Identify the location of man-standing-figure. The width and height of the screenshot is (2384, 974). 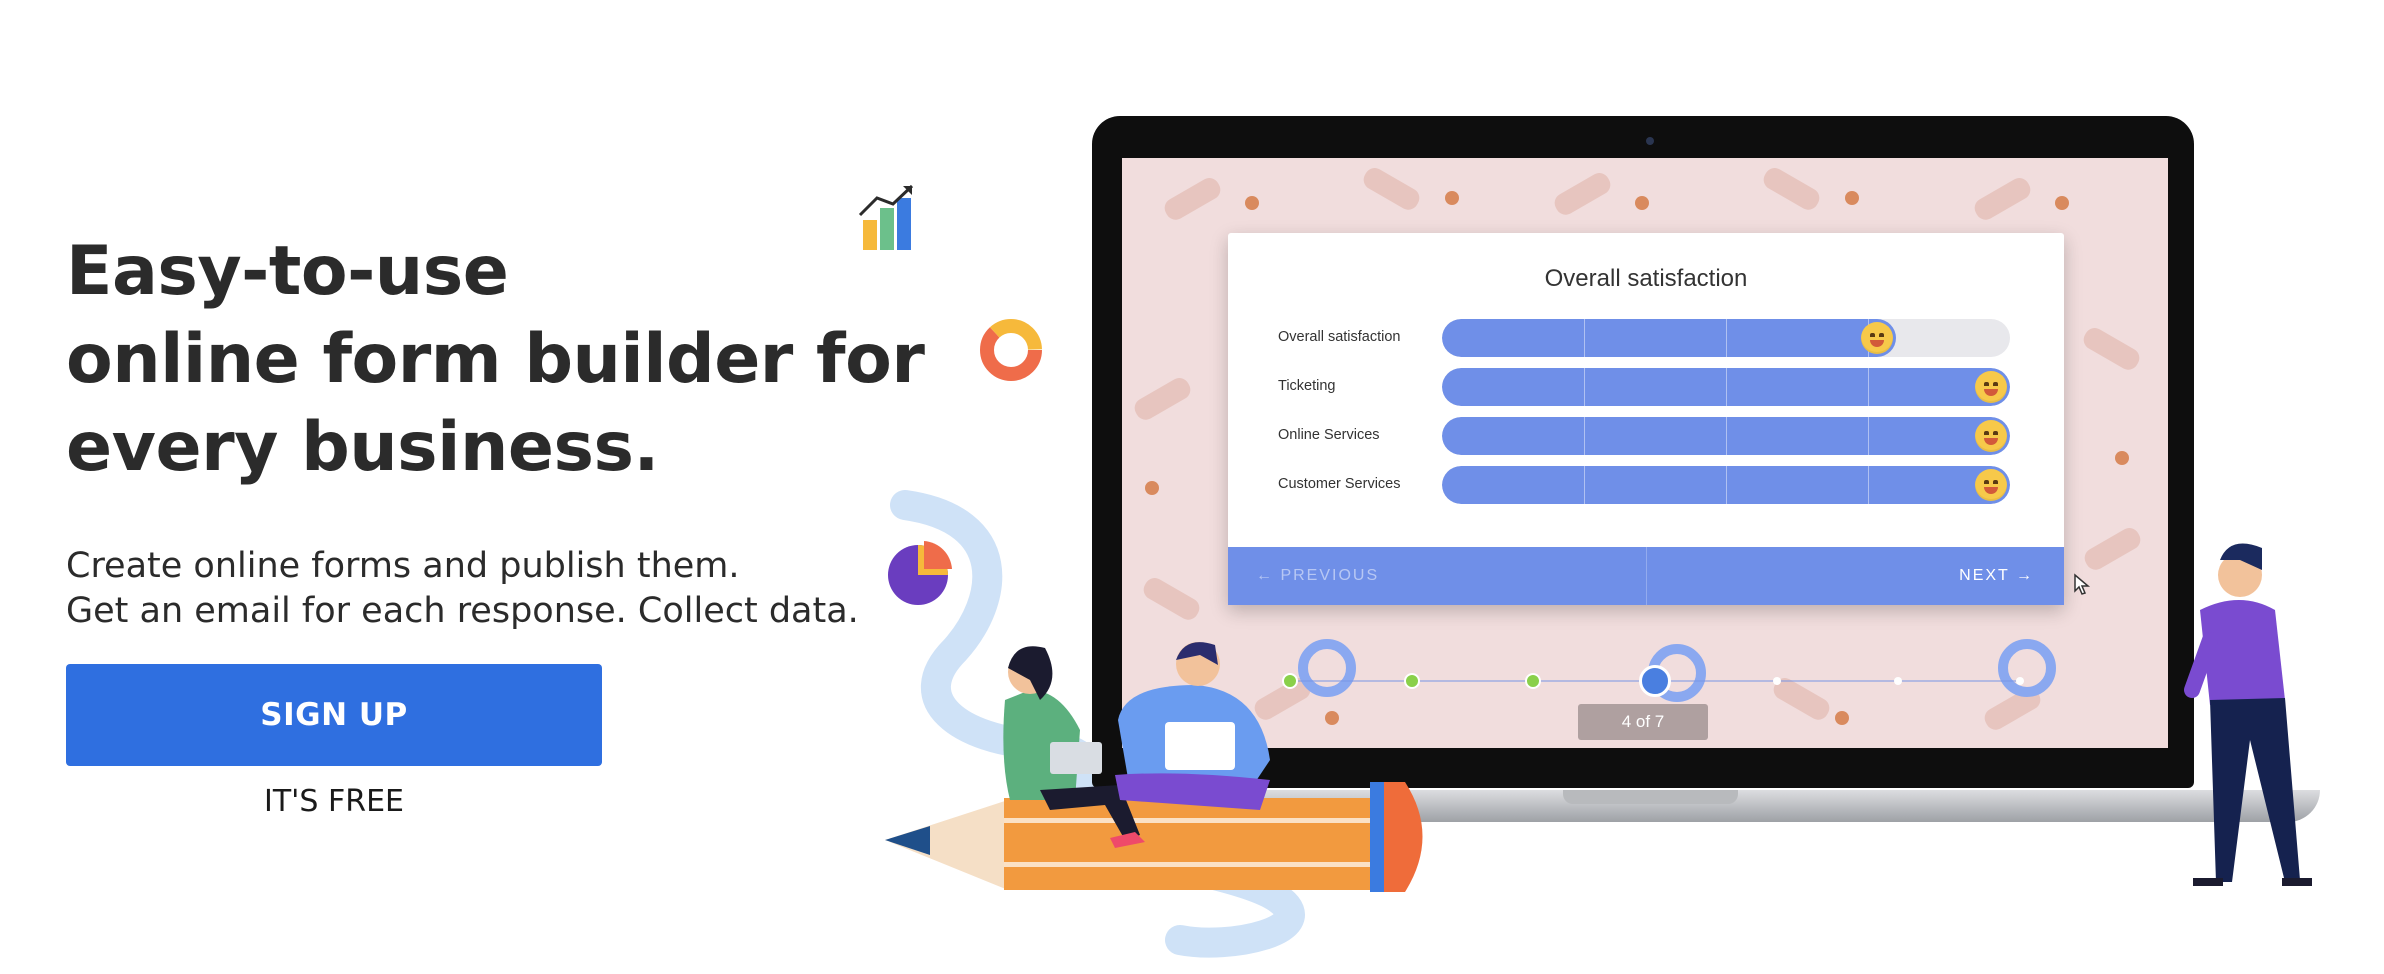
(2248, 714).